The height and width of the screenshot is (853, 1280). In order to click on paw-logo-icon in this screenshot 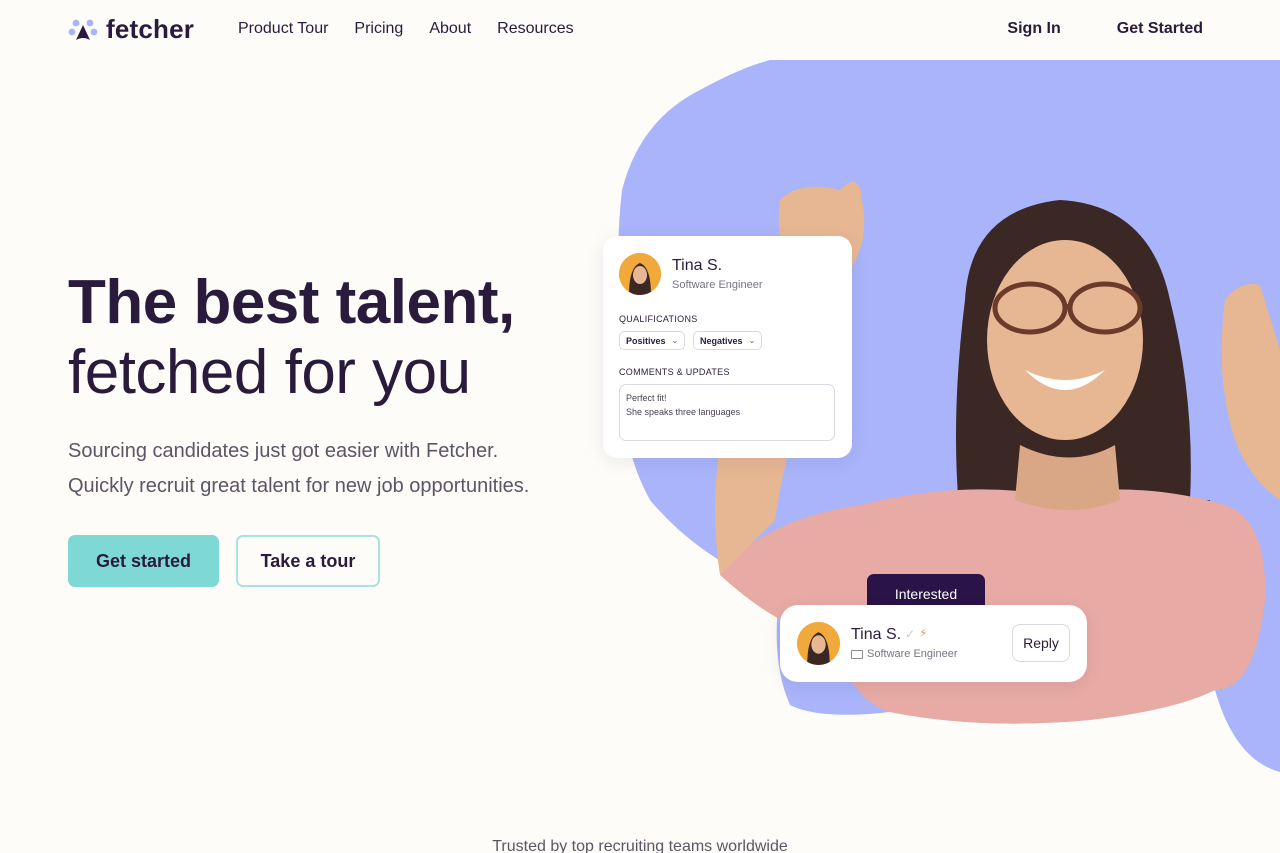, I will do `click(83, 29)`.